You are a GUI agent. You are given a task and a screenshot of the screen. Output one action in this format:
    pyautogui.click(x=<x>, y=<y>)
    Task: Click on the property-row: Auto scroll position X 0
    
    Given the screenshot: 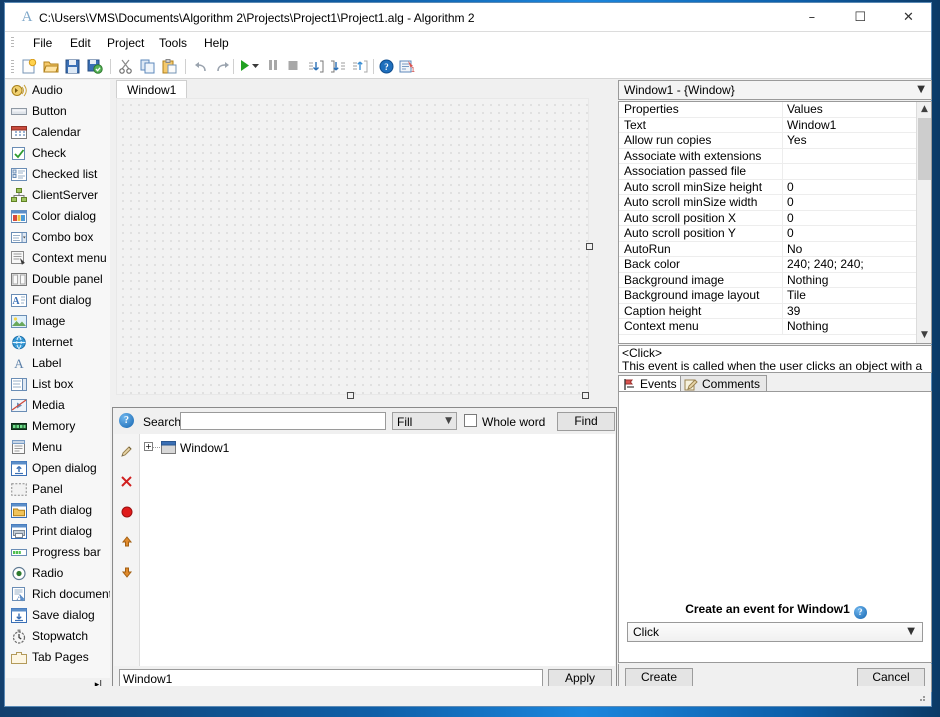 What is the action you would take?
    pyautogui.click(x=767, y=218)
    